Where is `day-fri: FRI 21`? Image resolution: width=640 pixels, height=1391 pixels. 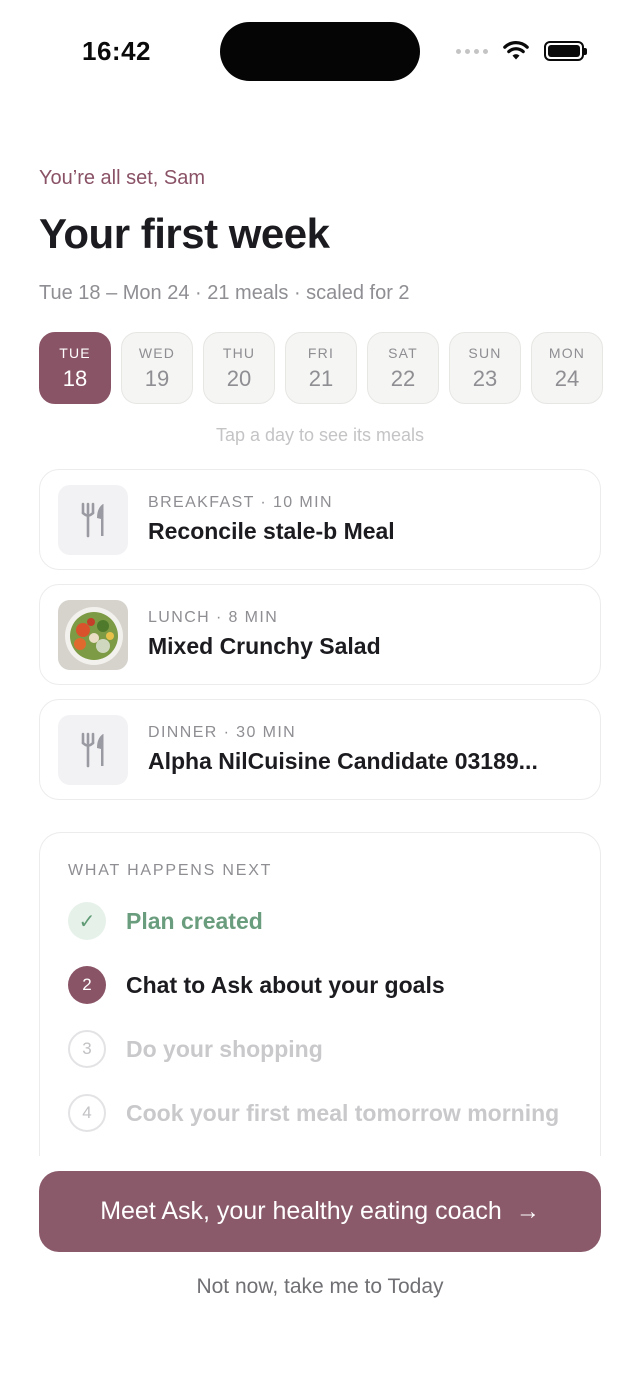
day-fri: FRI 21 is located at coordinates (321, 368).